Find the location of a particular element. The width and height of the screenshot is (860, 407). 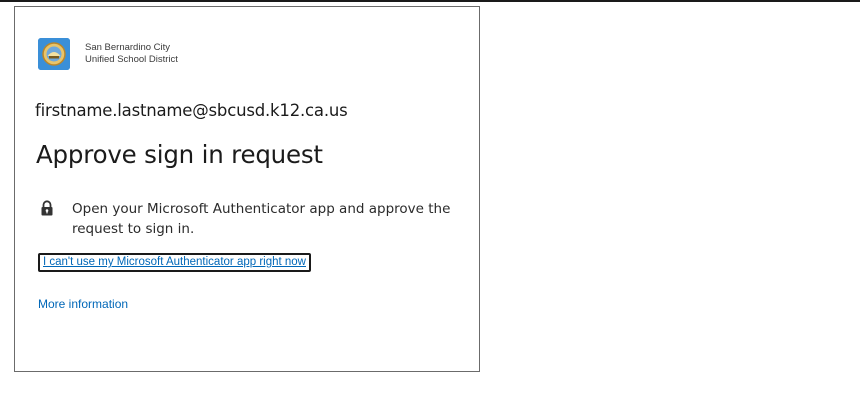

lock-icon is located at coordinates (47, 208).